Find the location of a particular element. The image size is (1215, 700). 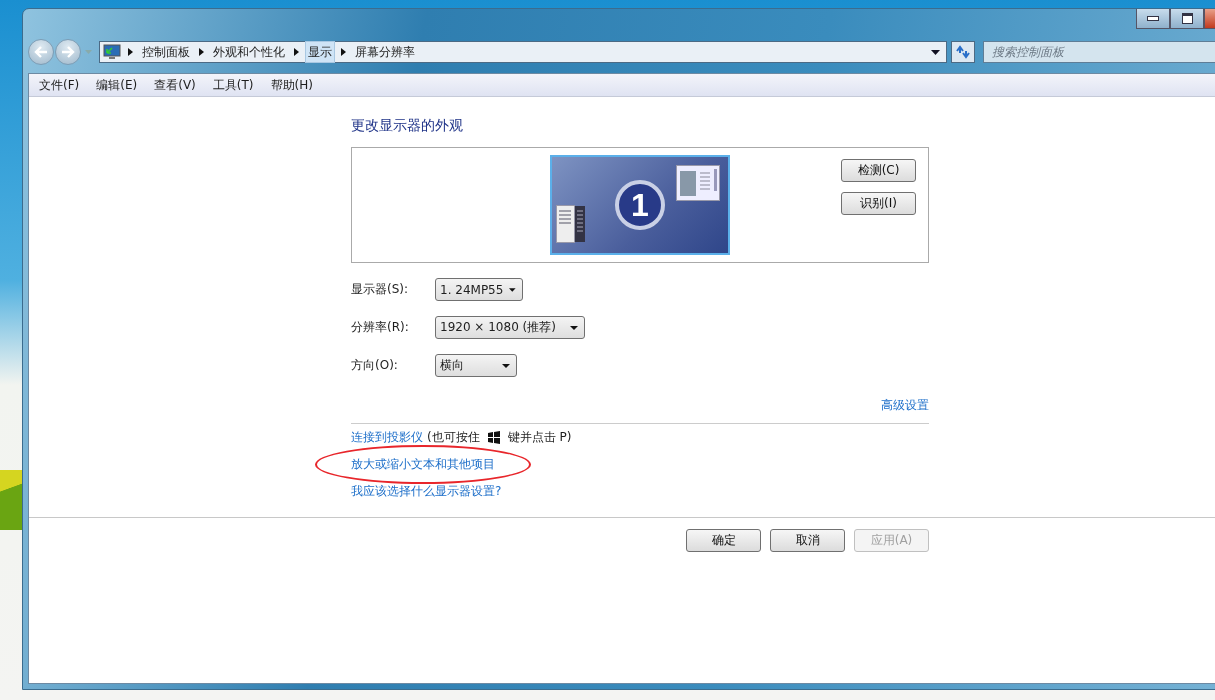

maximize-button is located at coordinates (1187, 19).